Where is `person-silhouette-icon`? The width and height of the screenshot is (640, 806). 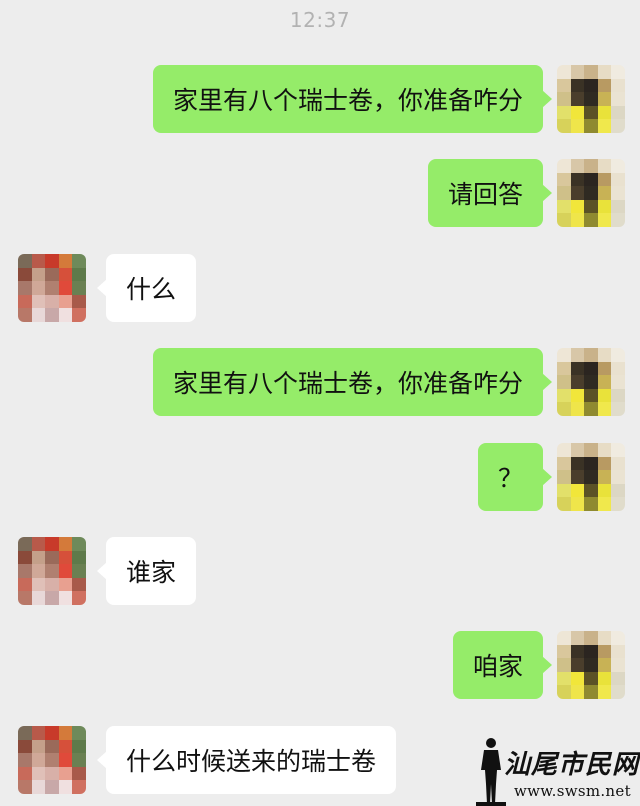
person-silhouette-icon is located at coordinates (491, 772).